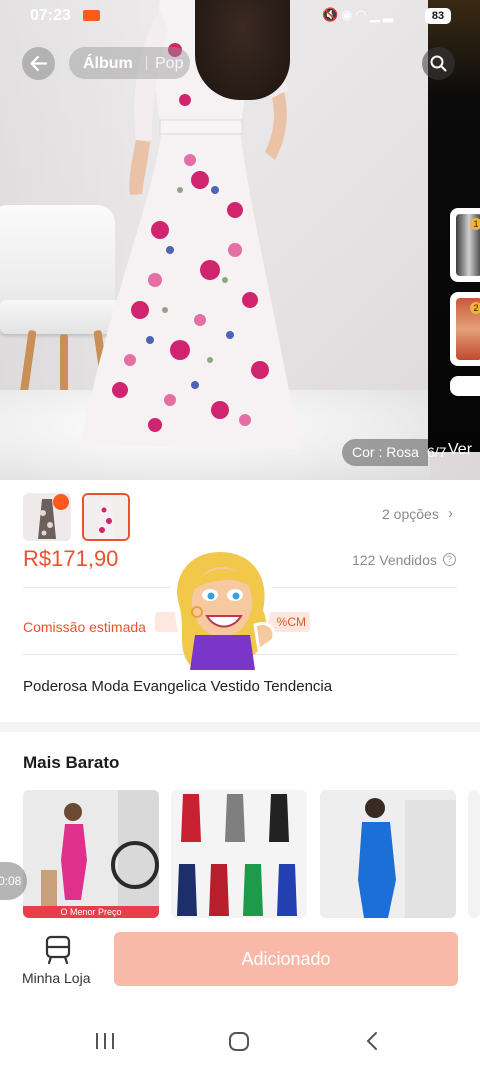  What do you see at coordinates (438, 16) in the screenshot?
I see `battery-icon: 83` at bounding box center [438, 16].